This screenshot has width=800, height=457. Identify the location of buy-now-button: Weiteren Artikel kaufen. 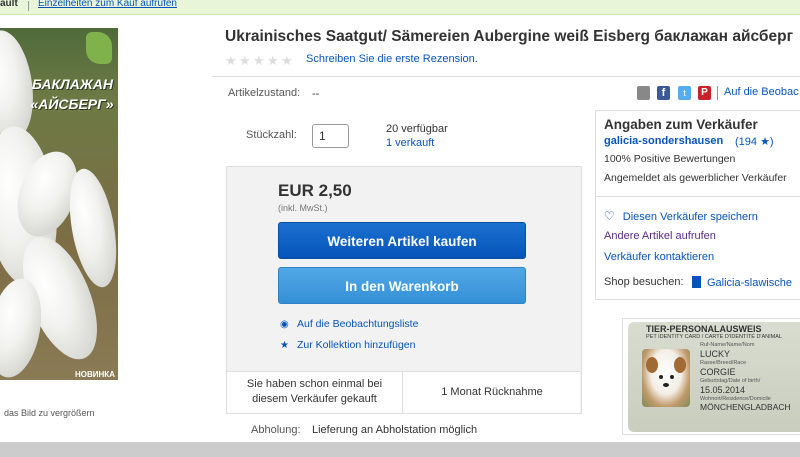
(402, 240).